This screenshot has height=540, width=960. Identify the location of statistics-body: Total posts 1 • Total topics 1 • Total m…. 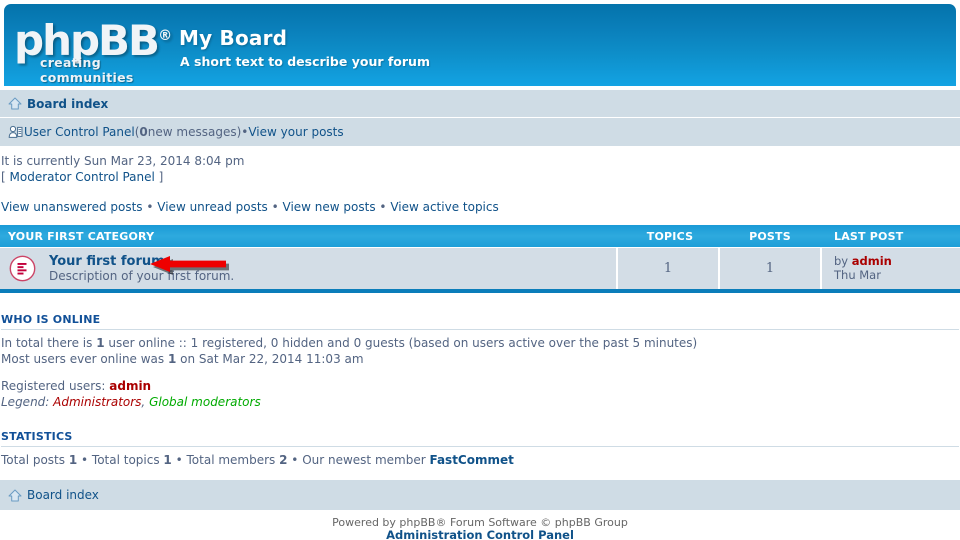
(480, 457).